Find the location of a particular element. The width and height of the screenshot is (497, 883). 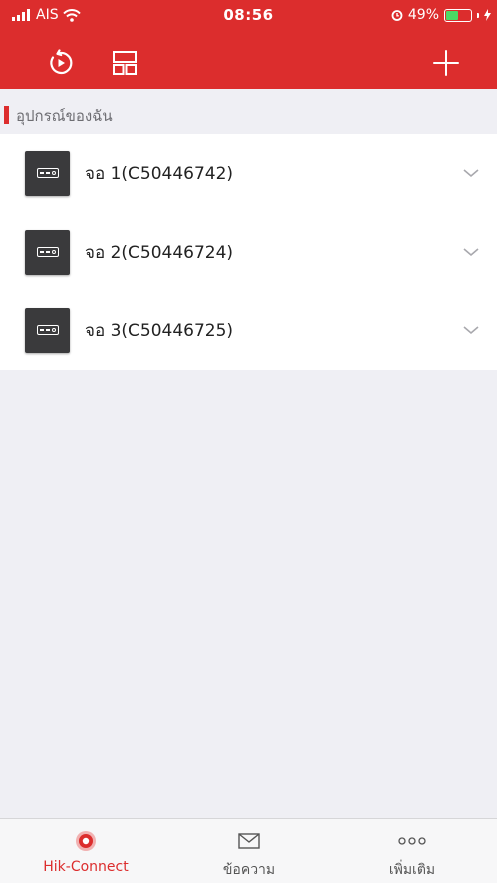

tab-label: Hik-Connect is located at coordinates (86, 867).